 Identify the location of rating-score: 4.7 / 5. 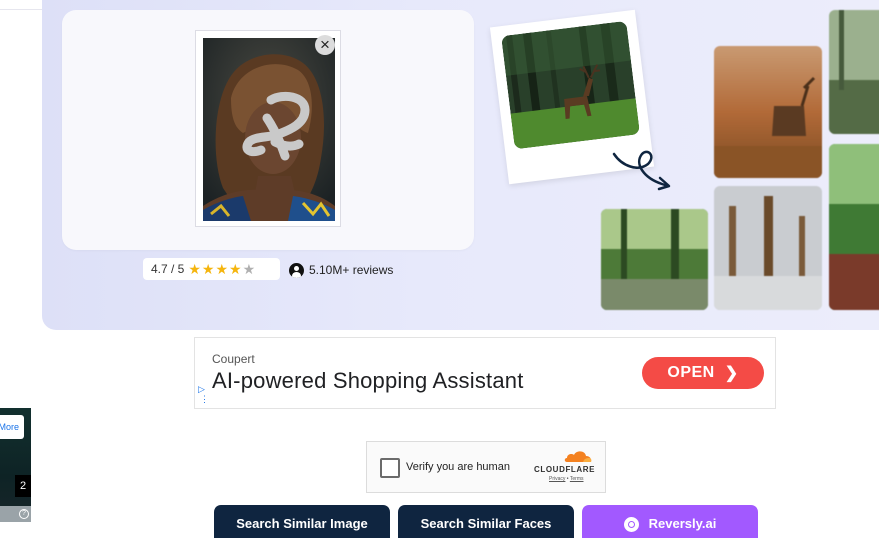
(168, 269).